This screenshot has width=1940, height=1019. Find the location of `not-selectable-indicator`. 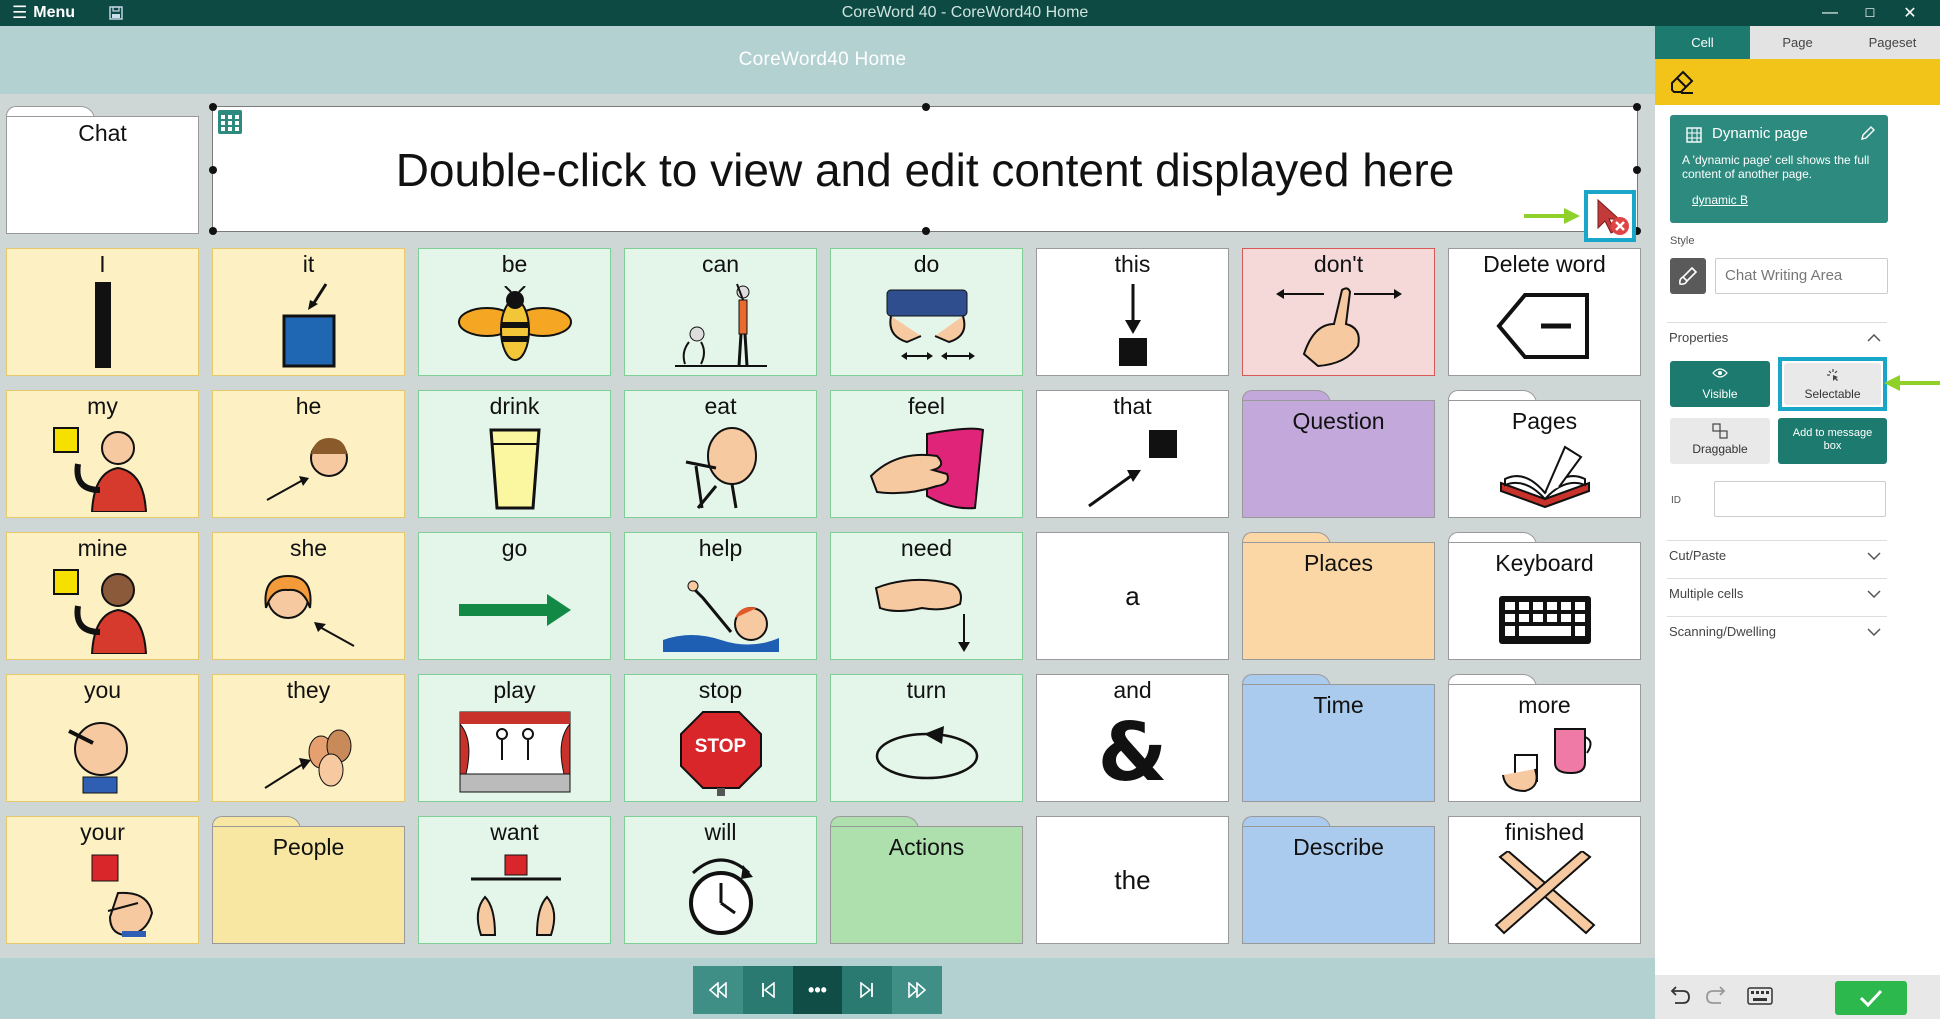

not-selectable-indicator is located at coordinates (1610, 216).